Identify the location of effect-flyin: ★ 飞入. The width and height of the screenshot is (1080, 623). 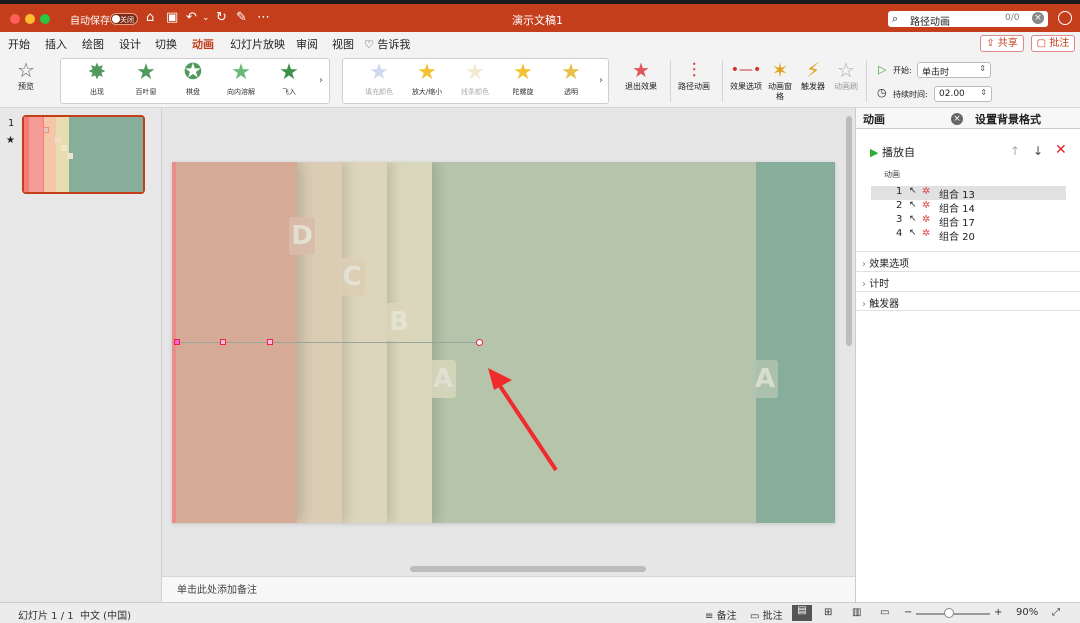
(289, 79).